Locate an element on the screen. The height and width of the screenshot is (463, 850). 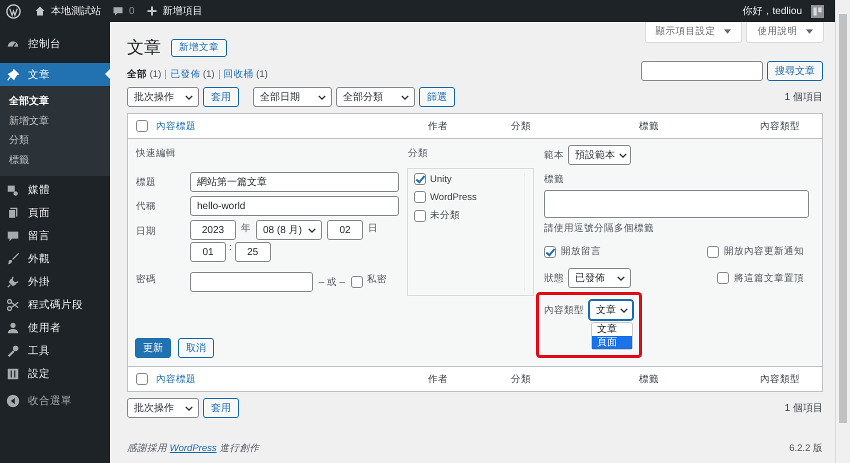
wordpress-logo-icon is located at coordinates (13, 11).